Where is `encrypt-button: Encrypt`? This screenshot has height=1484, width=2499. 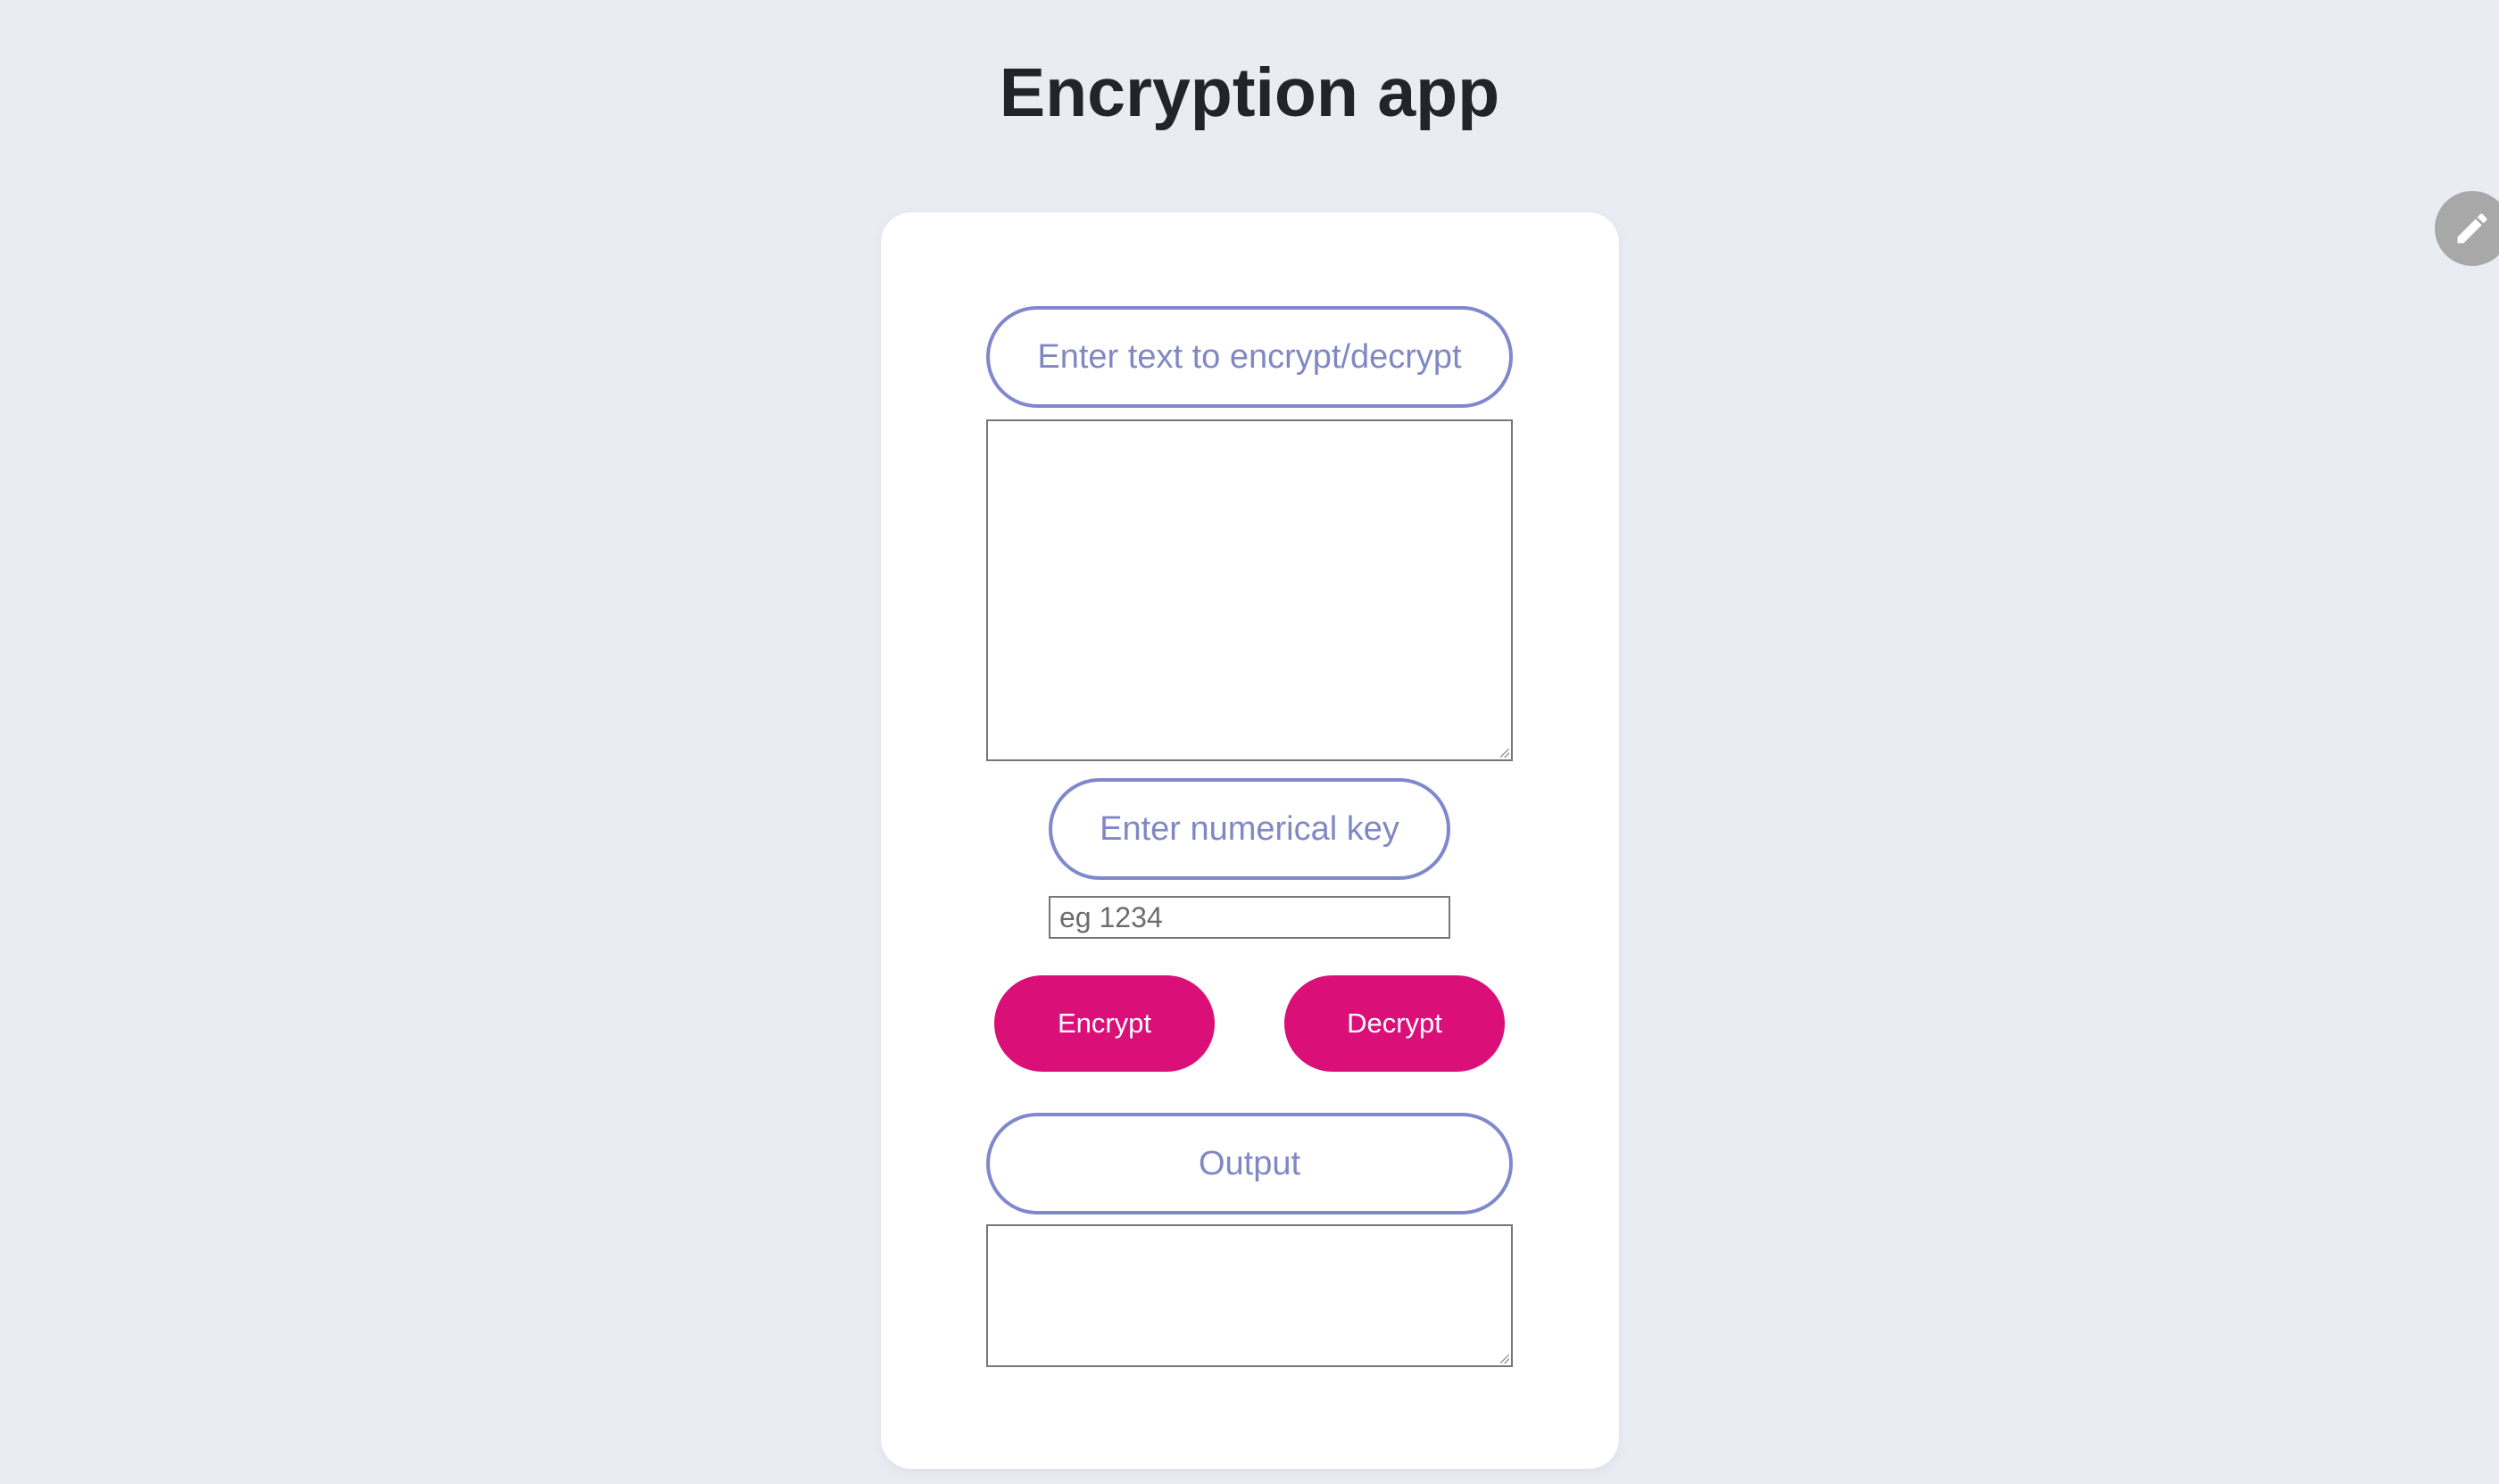 encrypt-button: Encrypt is located at coordinates (1104, 1023).